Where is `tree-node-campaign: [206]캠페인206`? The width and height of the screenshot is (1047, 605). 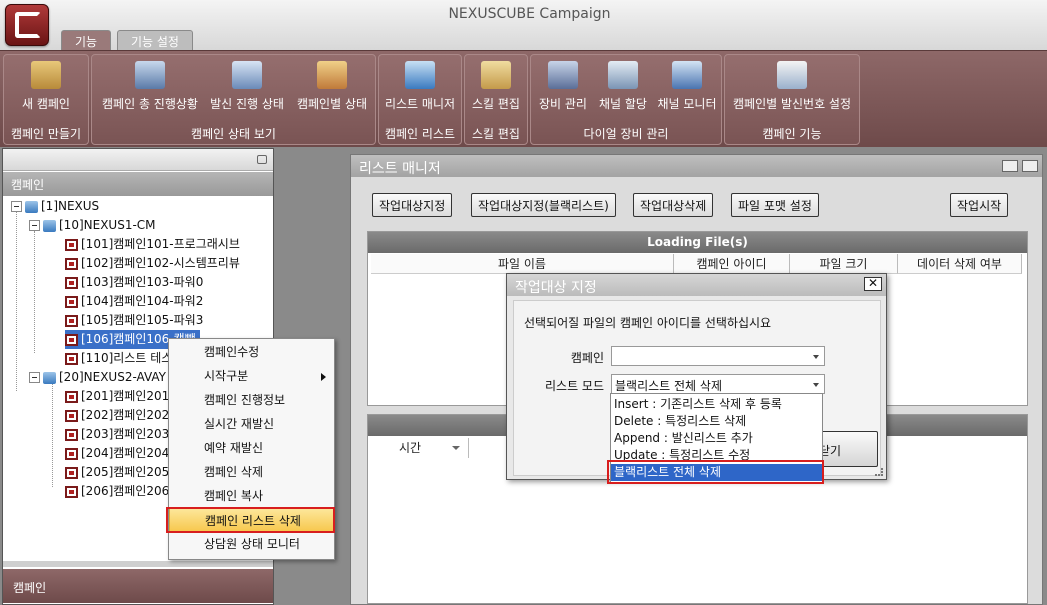
tree-node-campaign: [206]캠페인206 is located at coordinates (117, 491).